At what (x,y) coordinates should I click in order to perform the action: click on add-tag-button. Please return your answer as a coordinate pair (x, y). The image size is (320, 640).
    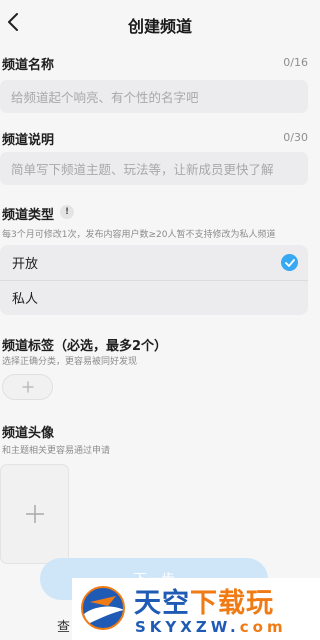
    Looking at the image, I should click on (27, 387).